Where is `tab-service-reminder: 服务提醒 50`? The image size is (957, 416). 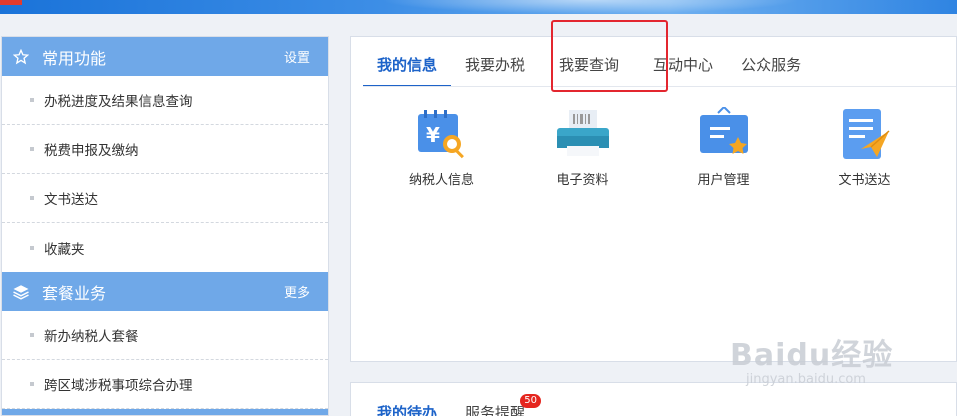
tab-service-reminder: 服务提醒 50 is located at coordinates (496, 405).